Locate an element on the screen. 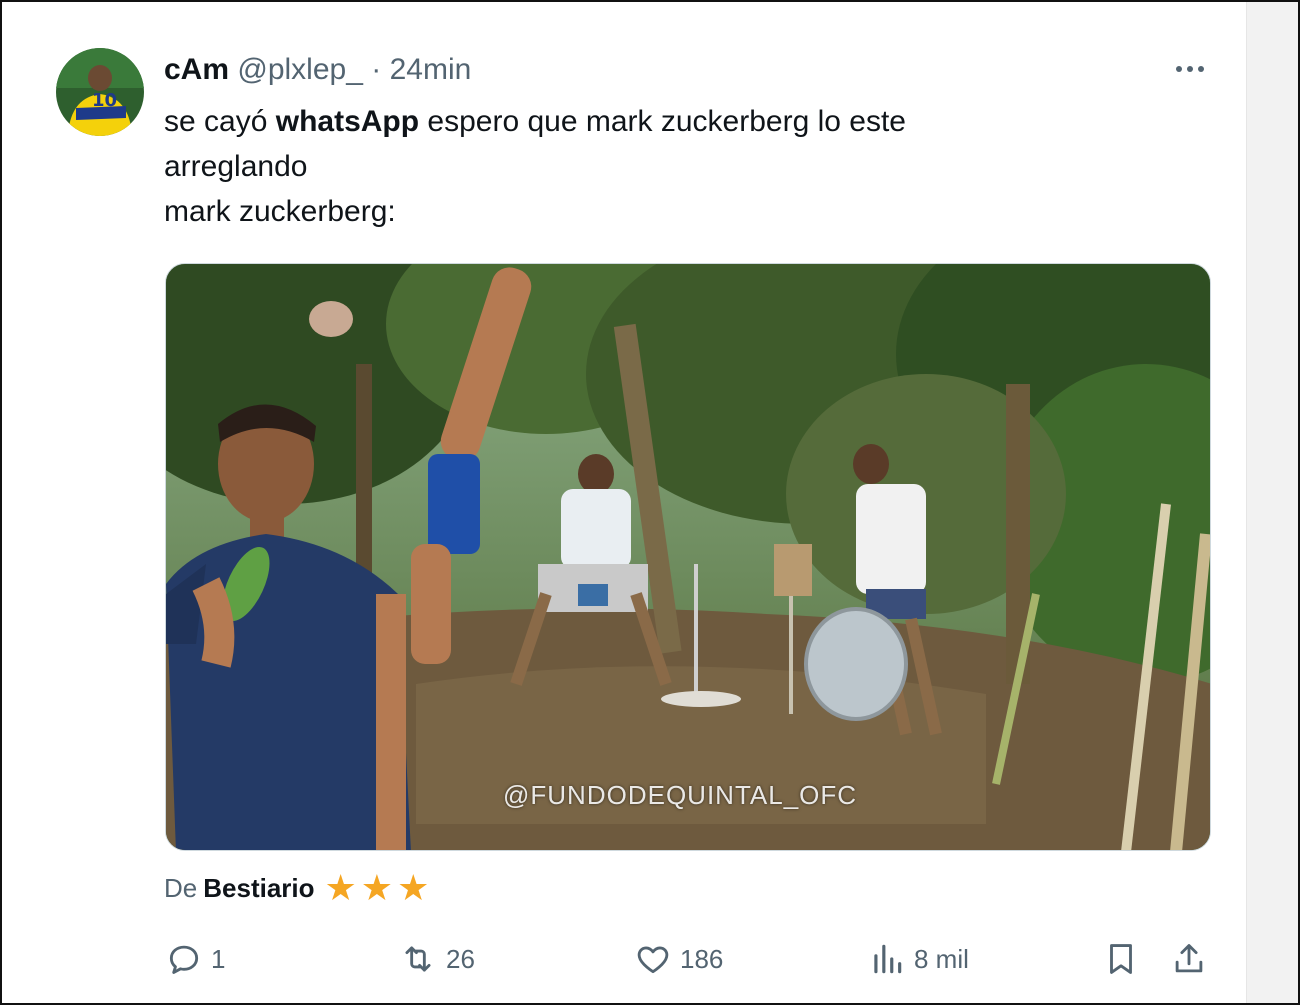 This screenshot has width=1300, height=1005. share-icon is located at coordinates (1189, 958).